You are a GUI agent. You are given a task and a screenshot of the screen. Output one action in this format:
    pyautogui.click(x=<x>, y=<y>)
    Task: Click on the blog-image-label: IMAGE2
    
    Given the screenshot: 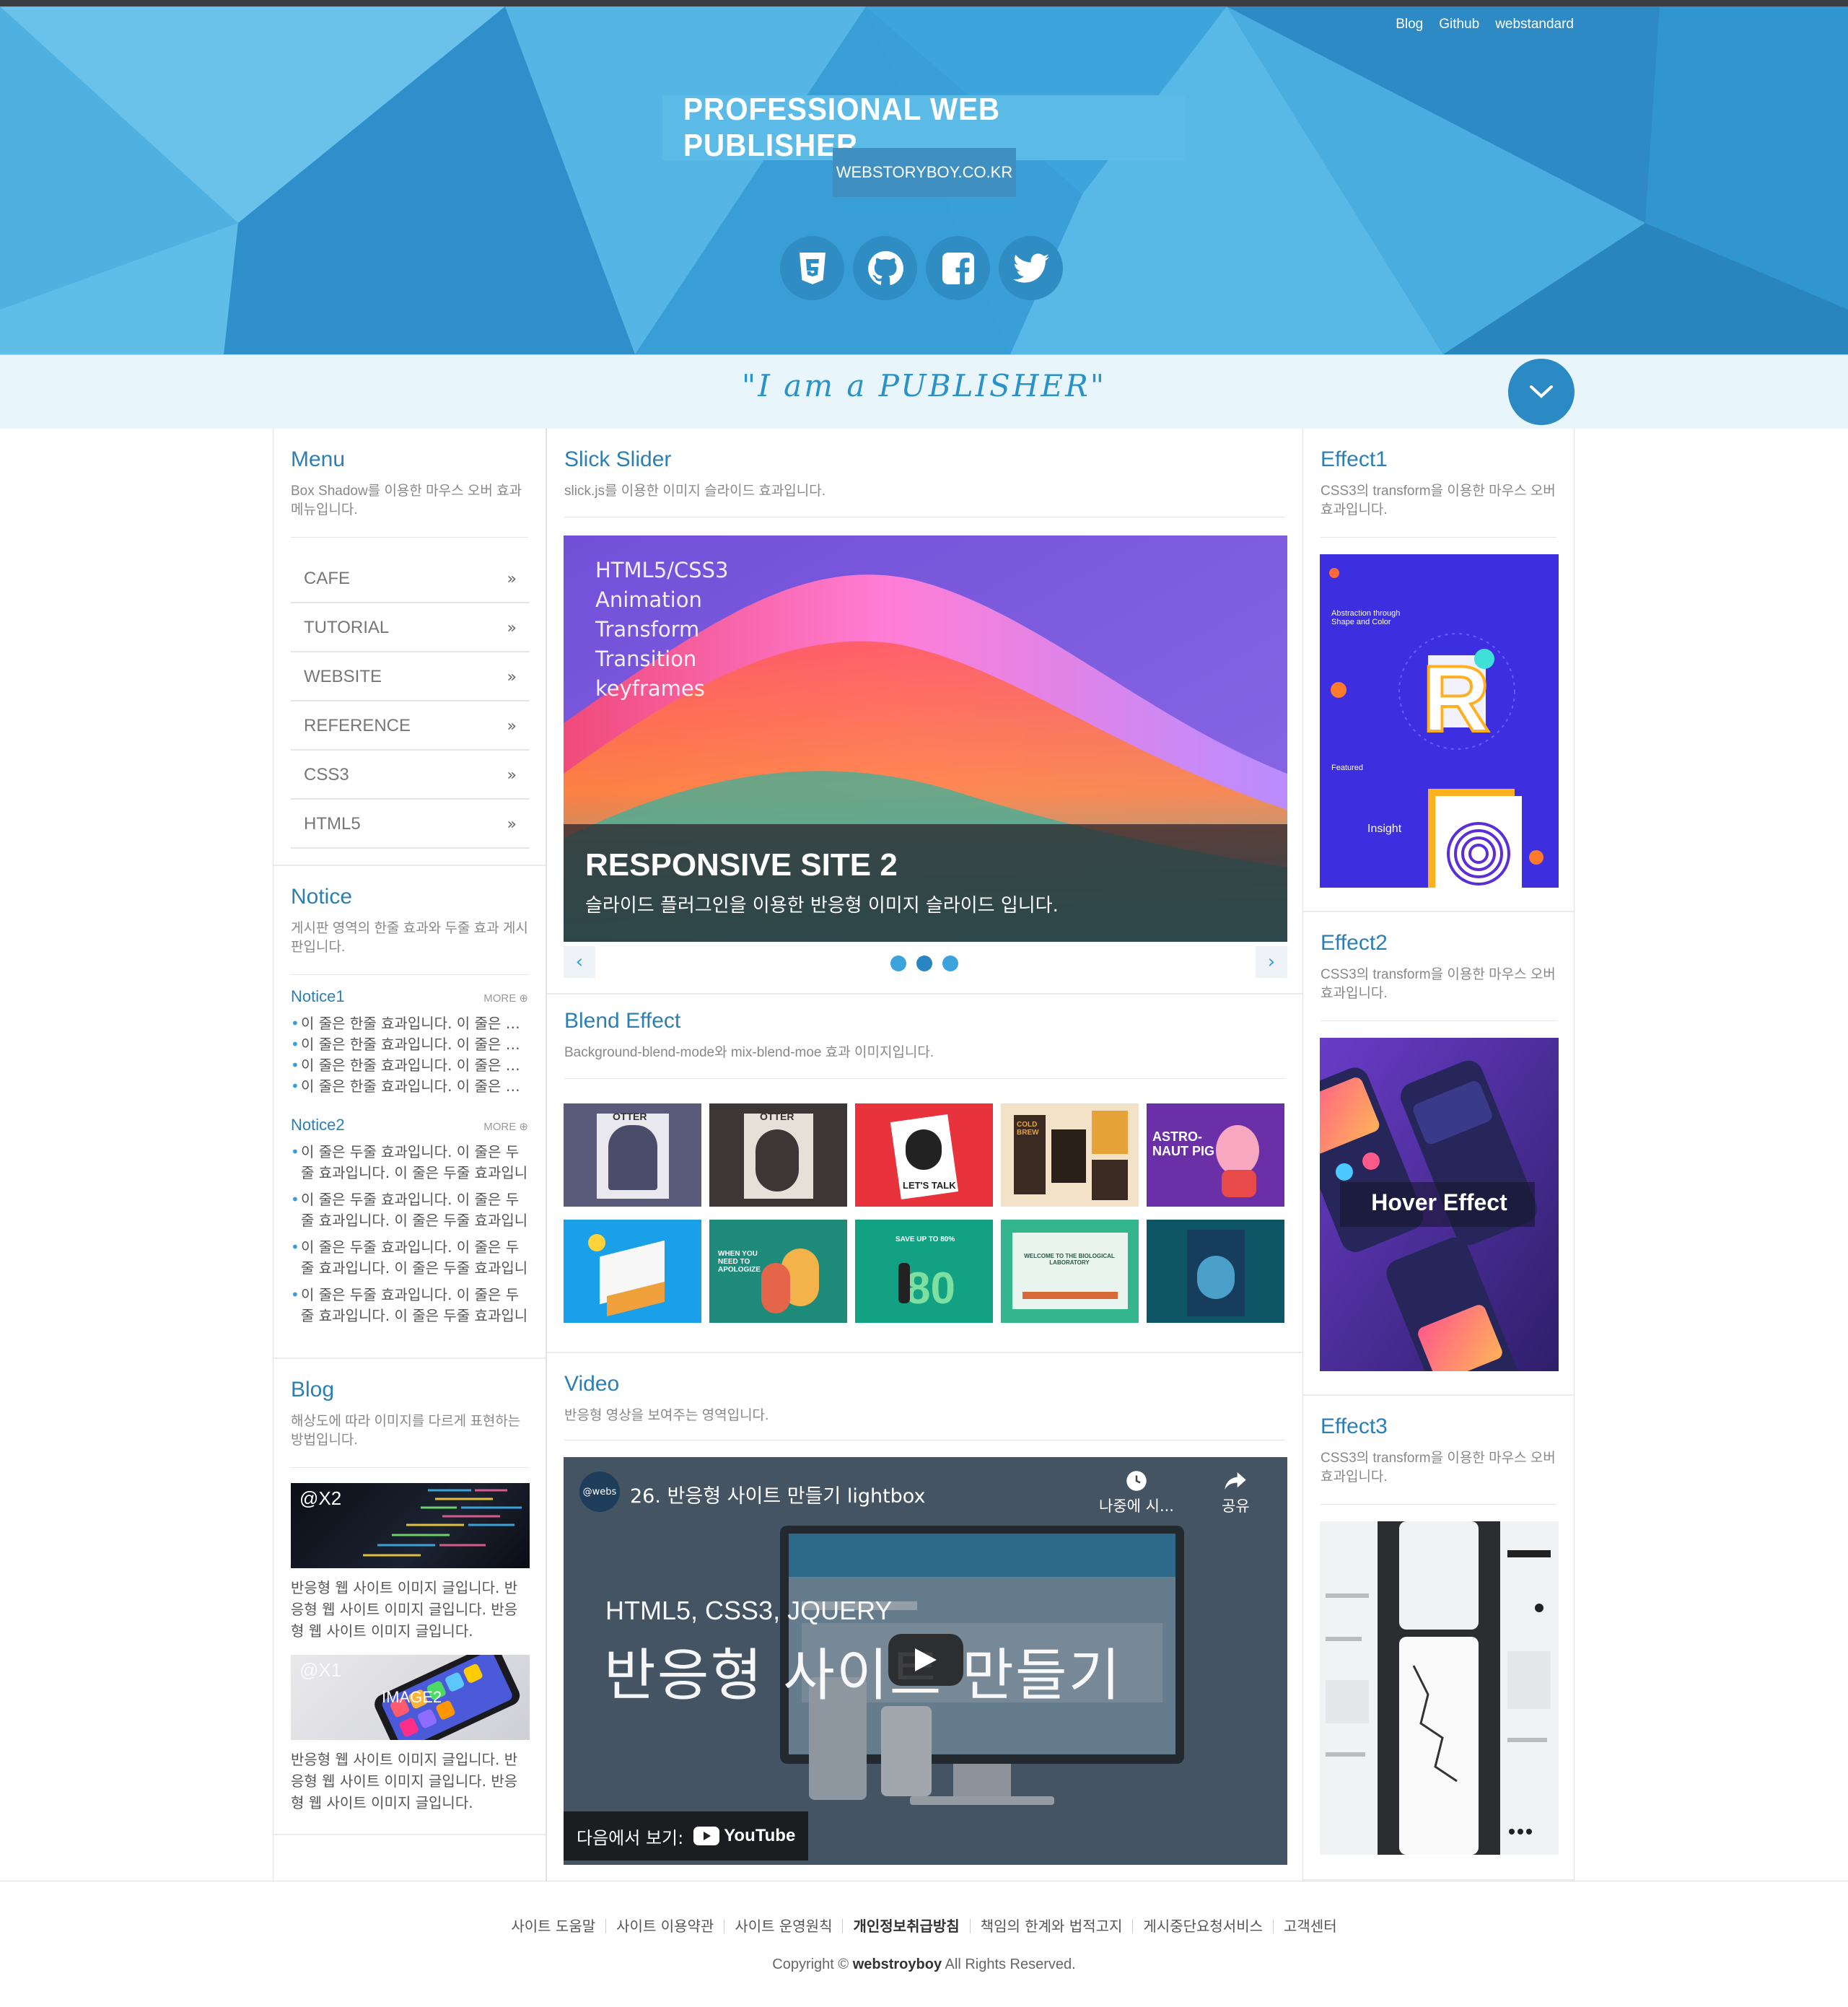 What is the action you would take?
    pyautogui.click(x=412, y=1697)
    